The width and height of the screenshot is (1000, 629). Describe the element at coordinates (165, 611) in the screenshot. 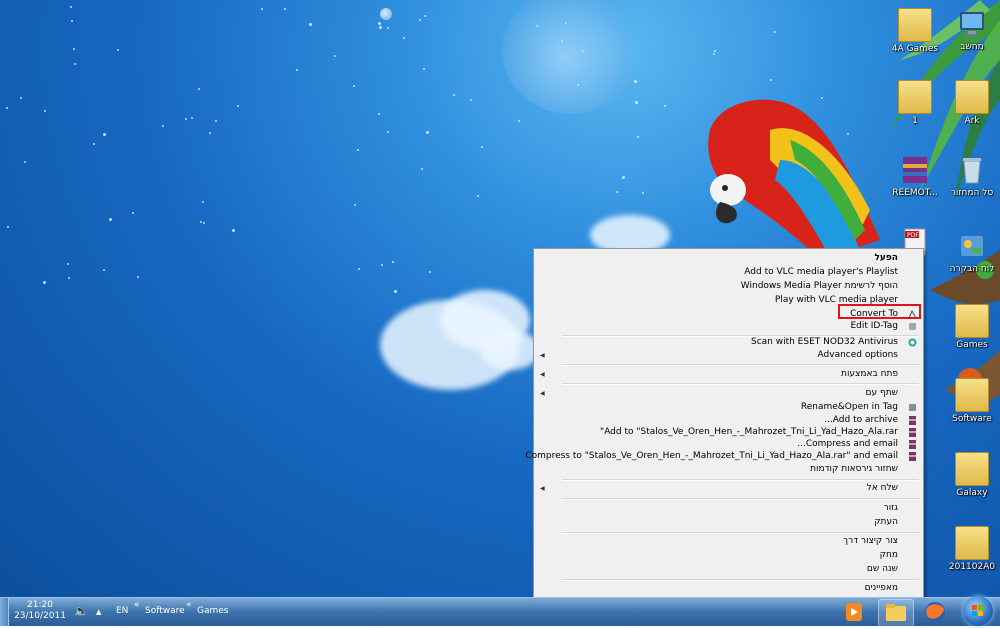

I see `toolbar-software: Software` at that location.